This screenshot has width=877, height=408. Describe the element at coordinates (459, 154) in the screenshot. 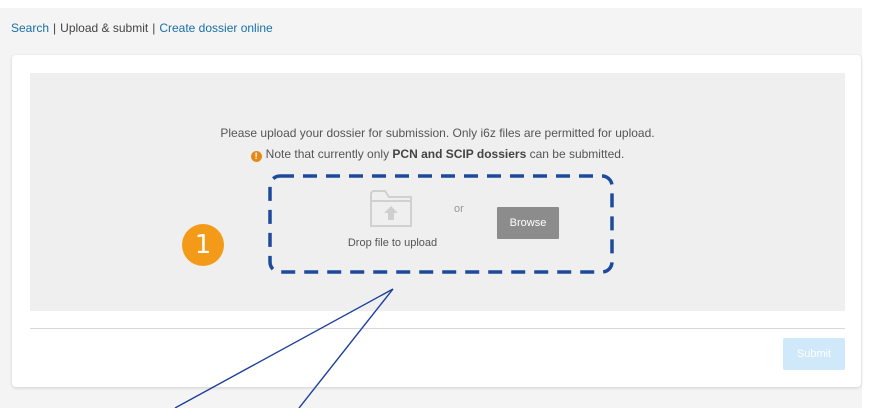

I see `note-strong: PCN and SCIP dossiers` at that location.